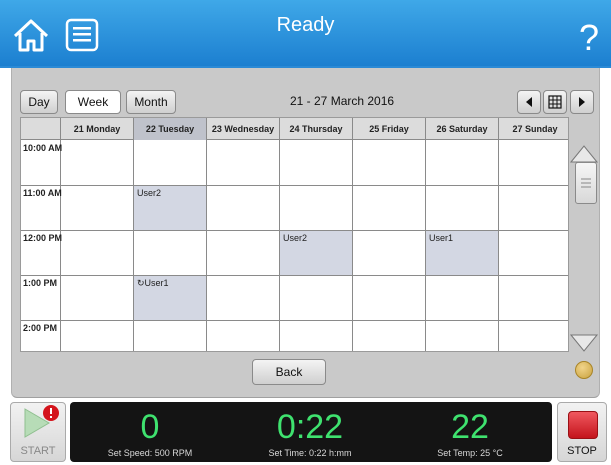 The image size is (611, 465). What do you see at coordinates (462, 253) in the screenshot?
I see `calendar-event: User1` at bounding box center [462, 253].